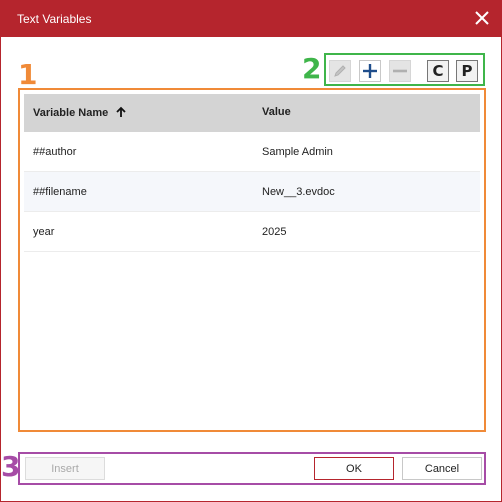 Image resolution: width=502 pixels, height=502 pixels. Describe the element at coordinates (442, 468) in the screenshot. I see `cancel-button: Cancel` at that location.